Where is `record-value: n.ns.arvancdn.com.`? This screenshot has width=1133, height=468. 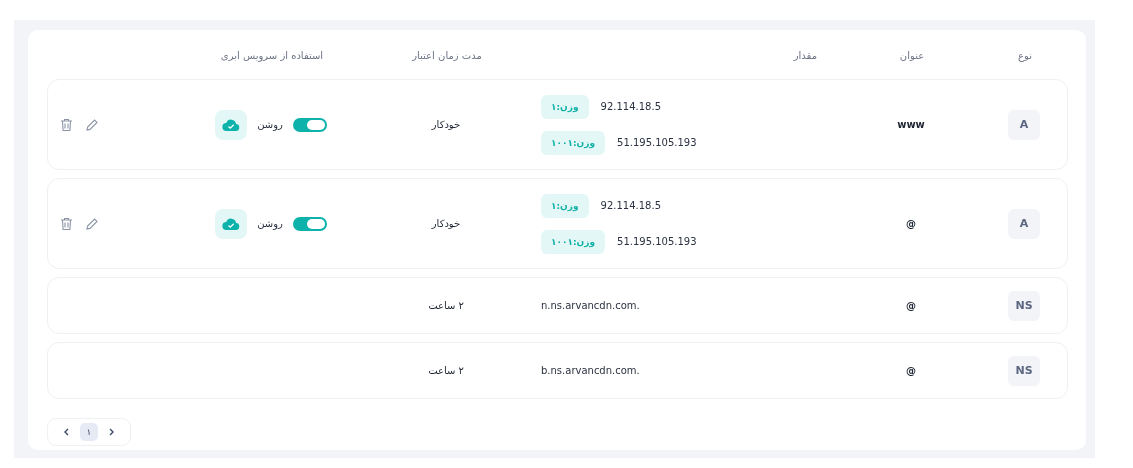 record-value: n.ns.arvancdn.com. is located at coordinates (590, 305).